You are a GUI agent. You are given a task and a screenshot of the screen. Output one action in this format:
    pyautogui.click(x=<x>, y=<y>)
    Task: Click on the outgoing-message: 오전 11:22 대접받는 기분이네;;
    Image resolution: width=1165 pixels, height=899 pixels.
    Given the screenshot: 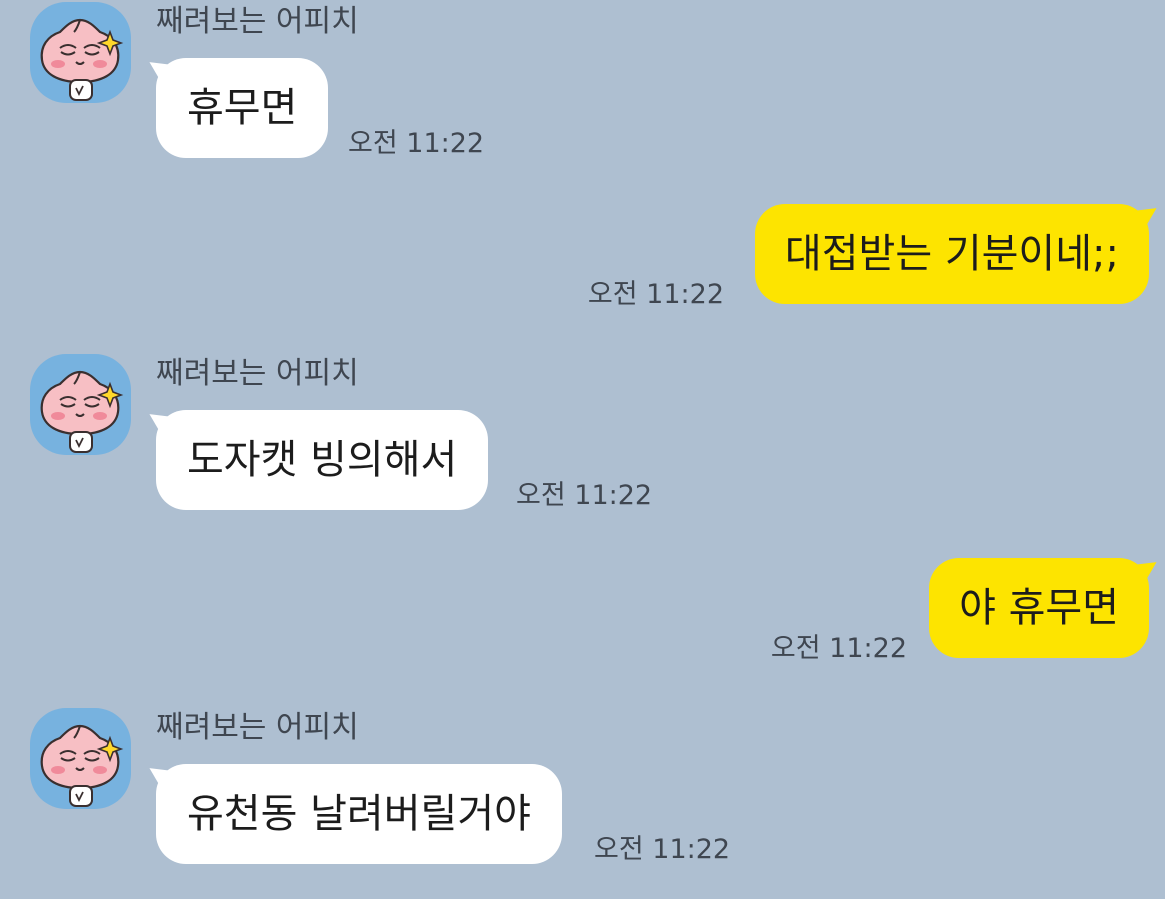 What is the action you would take?
    pyautogui.click(x=582, y=259)
    